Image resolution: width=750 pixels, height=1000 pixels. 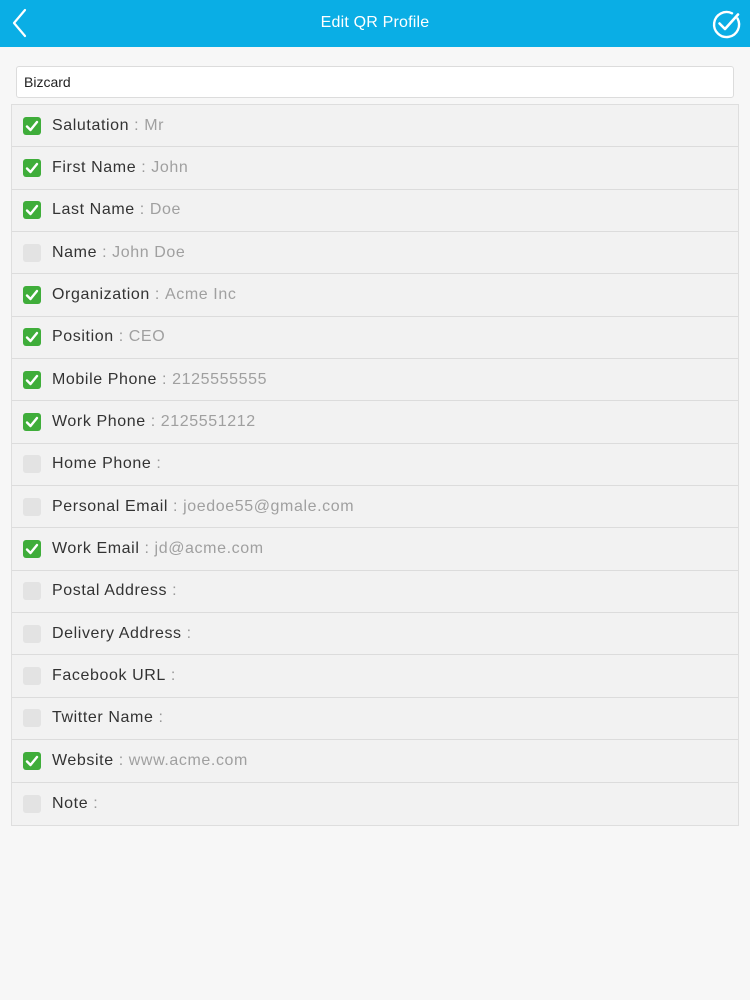 What do you see at coordinates (375, 719) in the screenshot?
I see `field-row: Twitter Name:` at bounding box center [375, 719].